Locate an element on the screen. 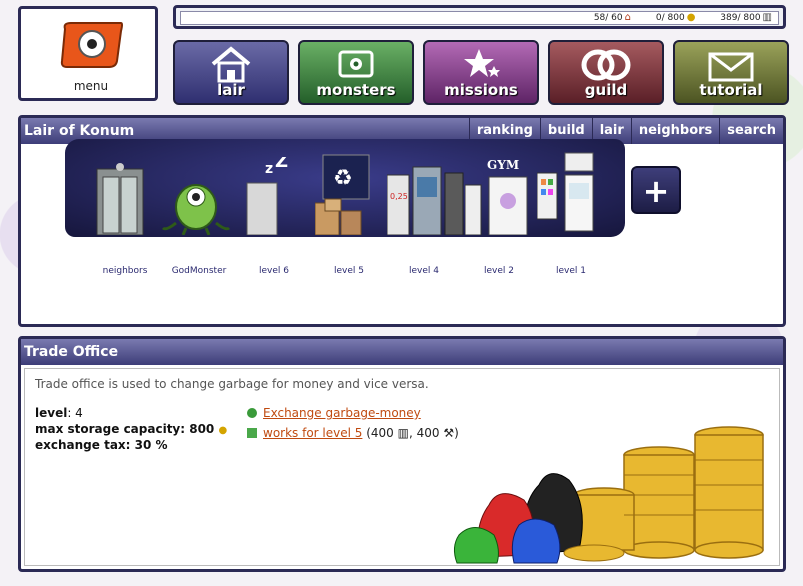 The height and width of the screenshot is (586, 803). coins-and-garbage-bags-icon is located at coordinates (608, 495).